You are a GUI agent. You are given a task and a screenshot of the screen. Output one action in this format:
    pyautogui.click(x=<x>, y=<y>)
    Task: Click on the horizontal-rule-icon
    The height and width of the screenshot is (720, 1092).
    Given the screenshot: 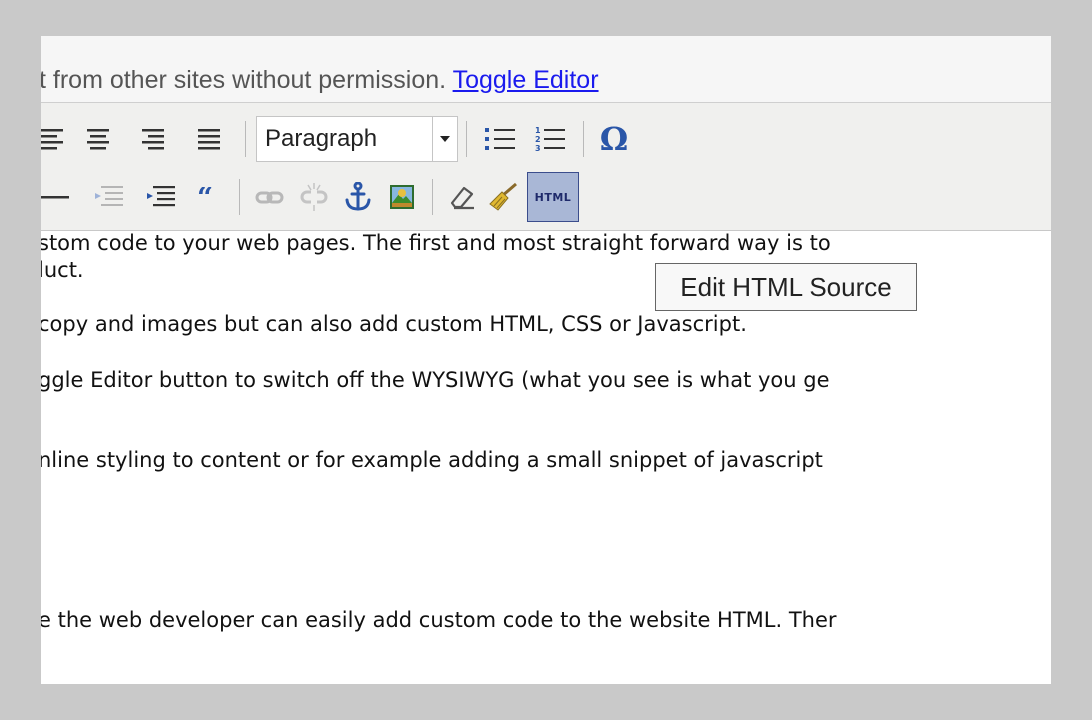 What is the action you would take?
    pyautogui.click(x=62, y=197)
    